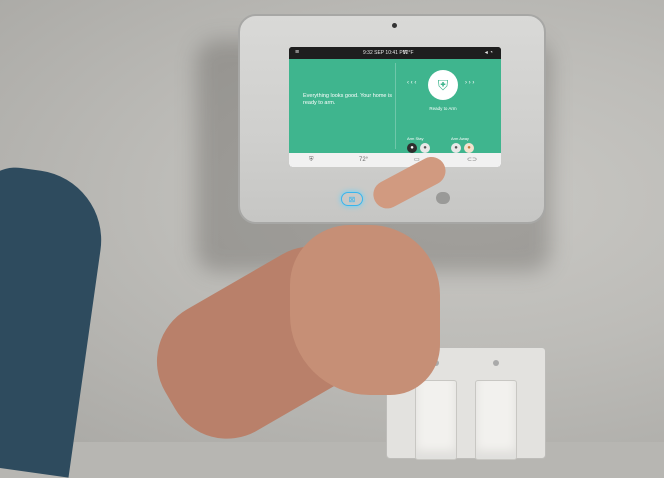  I want to click on arm-away-button: ●, so click(469, 148).